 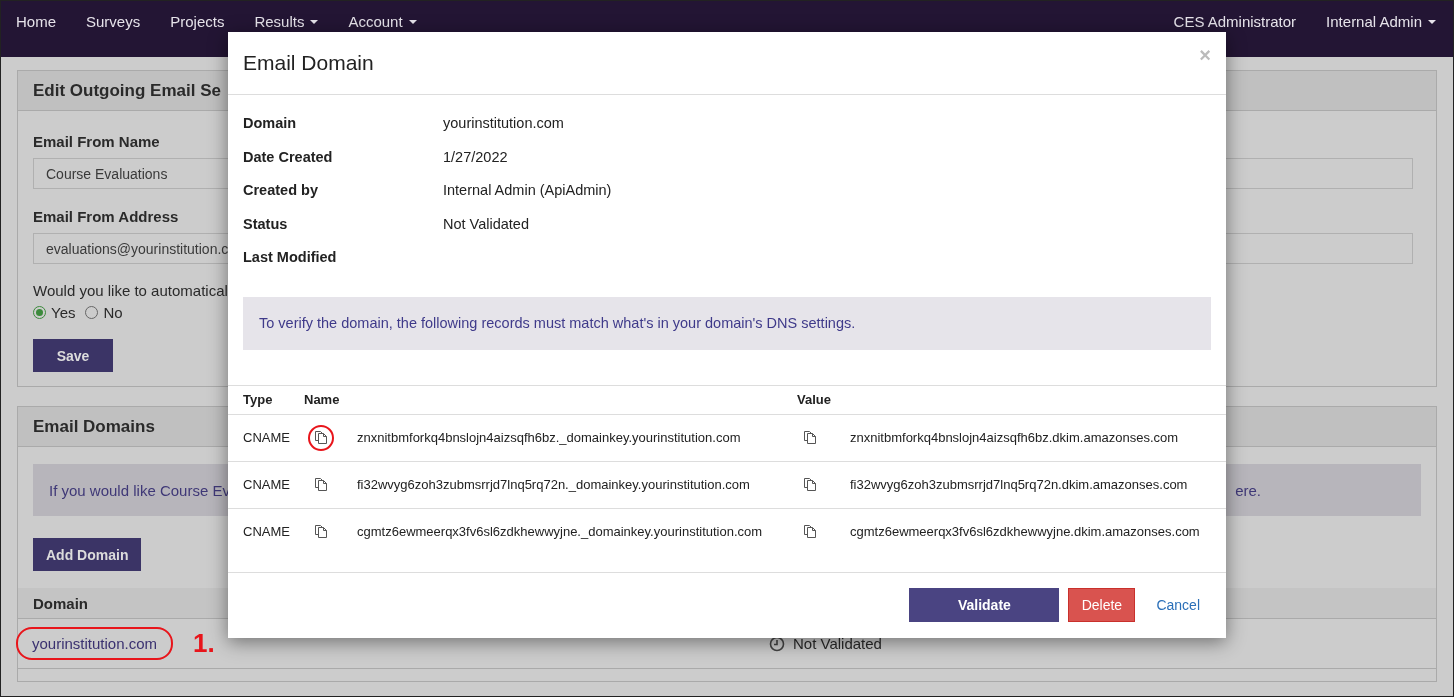 What do you see at coordinates (554, 484) in the screenshot?
I see `table-cell-text: fi32wvyg6zoh3zubmsrrjd7lnq5rq72n._domainkey.yourinstitution.com` at bounding box center [554, 484].